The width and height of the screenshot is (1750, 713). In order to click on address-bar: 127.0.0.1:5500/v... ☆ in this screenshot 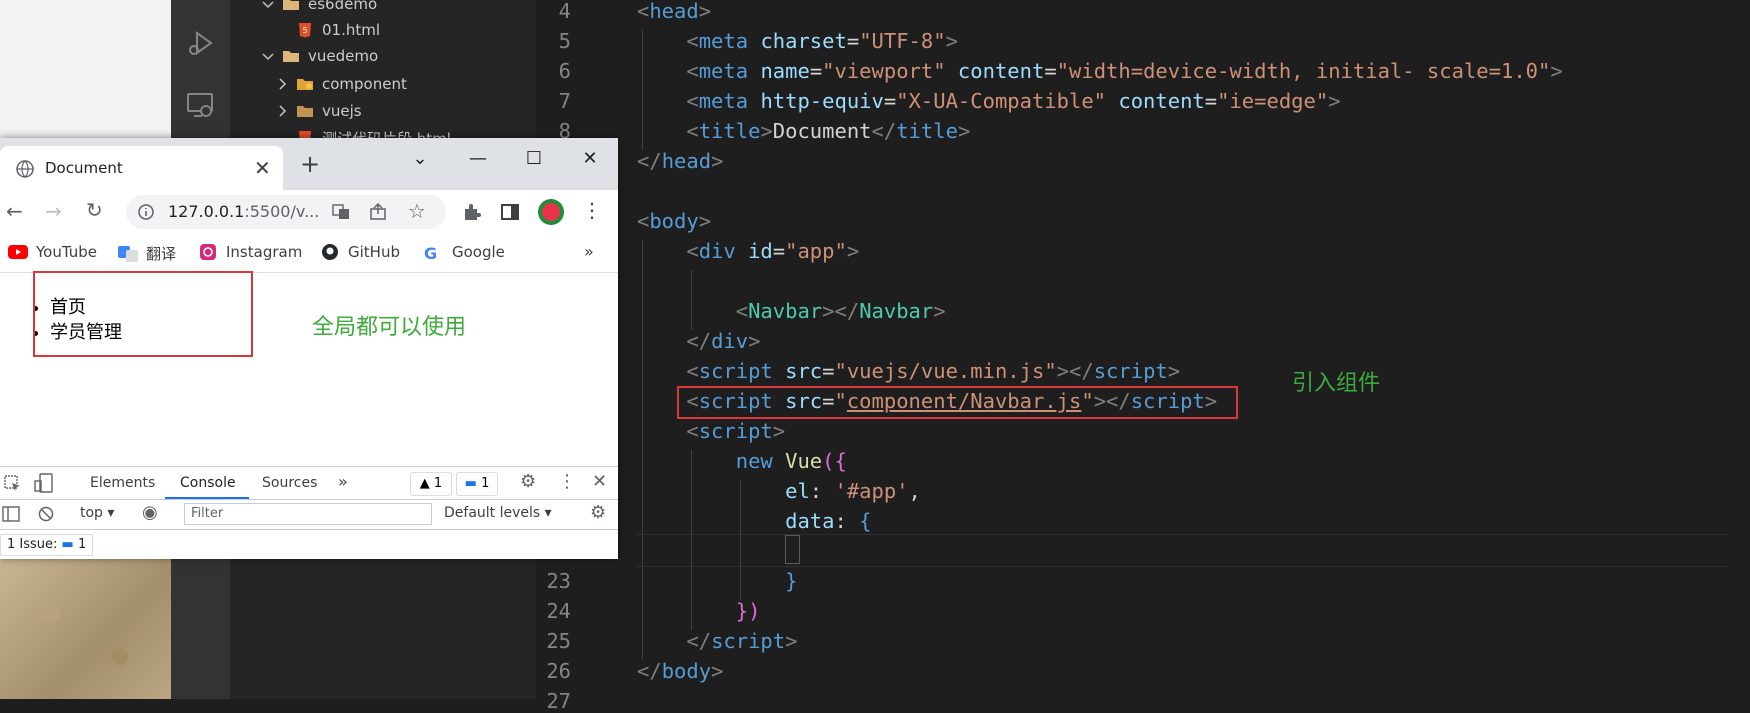, I will do `click(286, 212)`.